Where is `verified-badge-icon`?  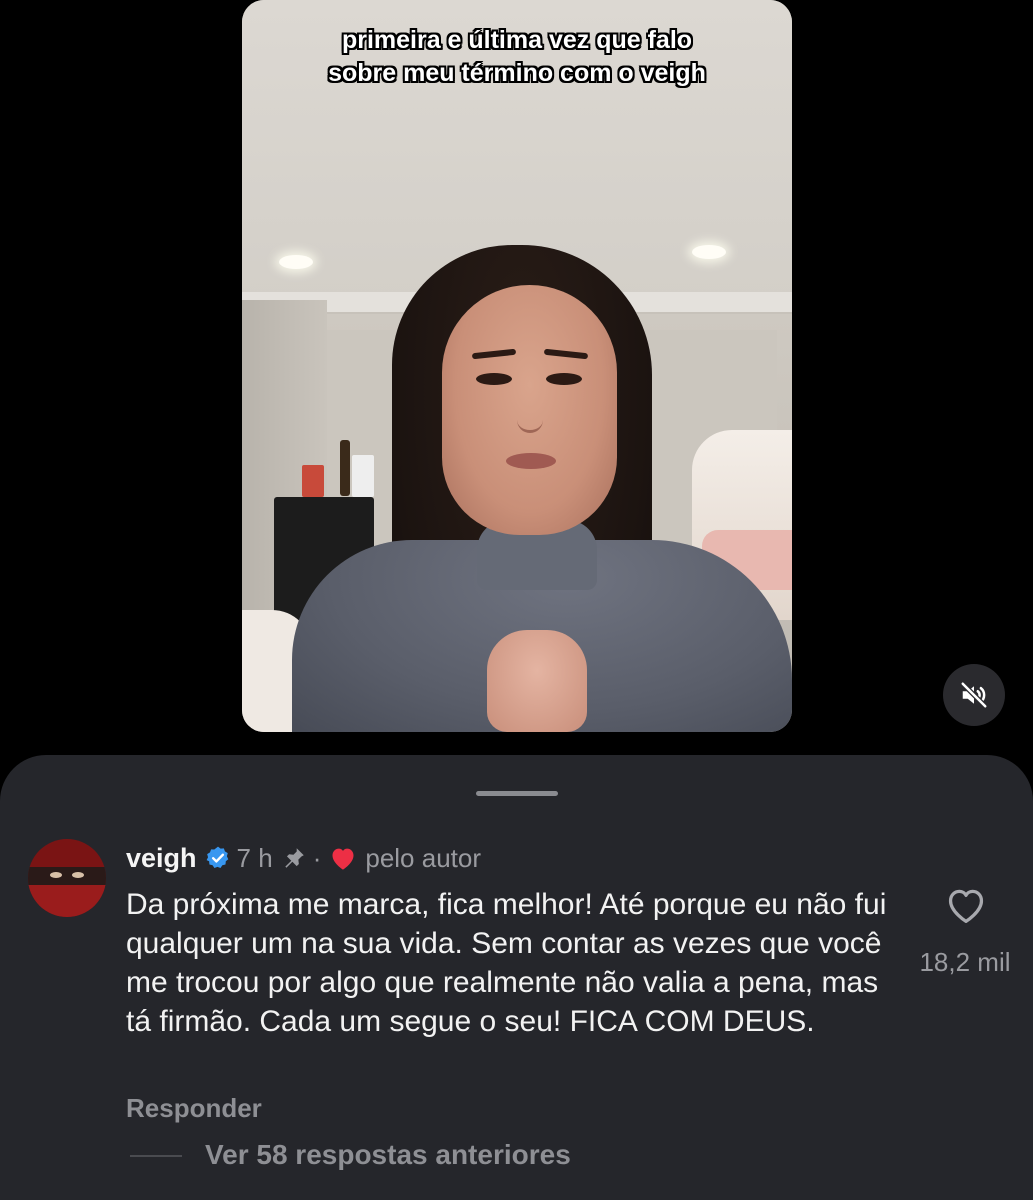
verified-badge-icon is located at coordinates (217, 857).